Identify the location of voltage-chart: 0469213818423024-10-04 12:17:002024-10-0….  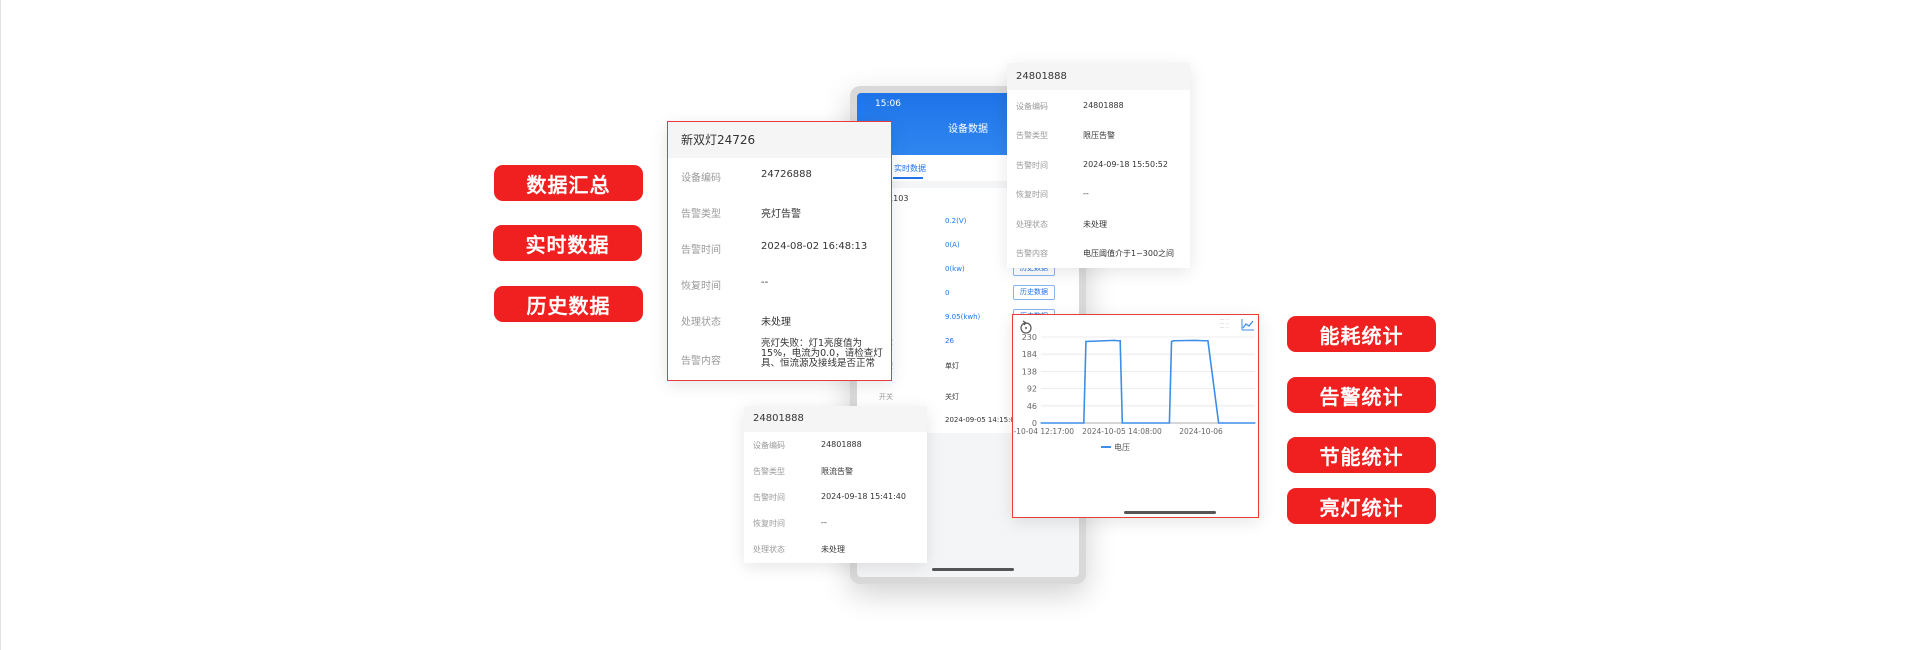
(1134, 392).